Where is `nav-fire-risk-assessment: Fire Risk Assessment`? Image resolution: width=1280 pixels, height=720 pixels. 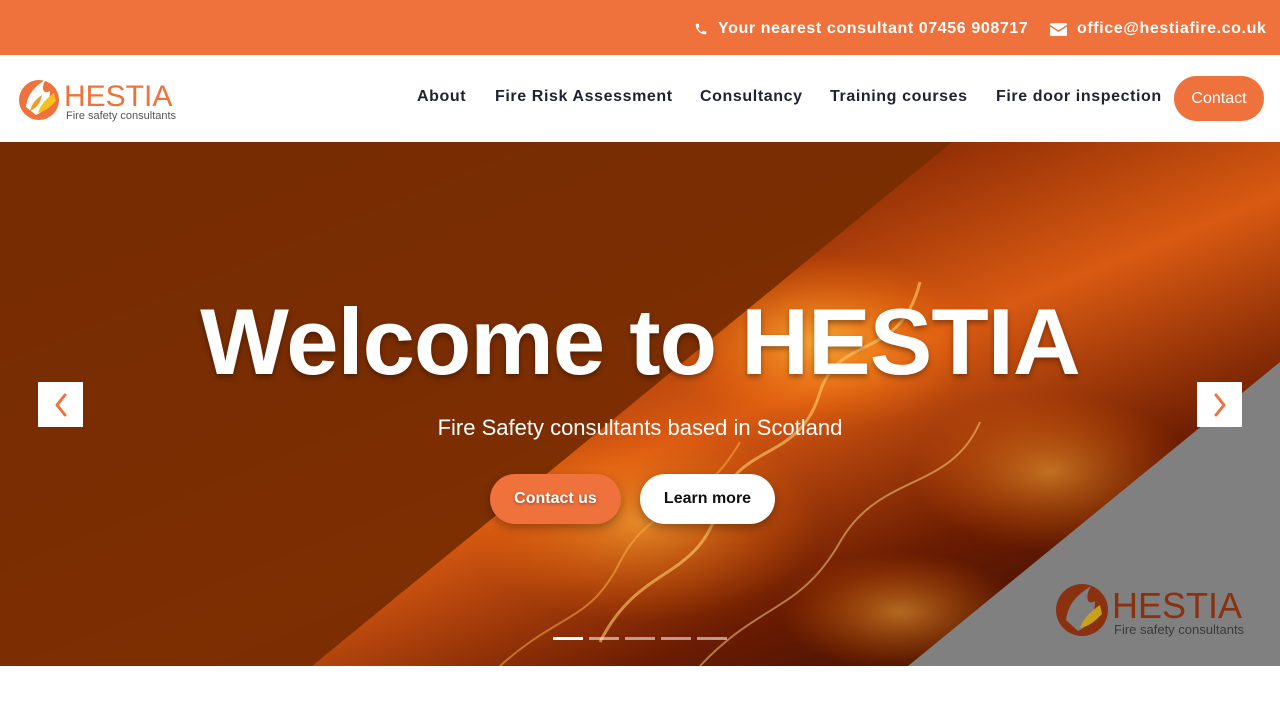 nav-fire-risk-assessment: Fire Risk Assessment is located at coordinates (584, 97).